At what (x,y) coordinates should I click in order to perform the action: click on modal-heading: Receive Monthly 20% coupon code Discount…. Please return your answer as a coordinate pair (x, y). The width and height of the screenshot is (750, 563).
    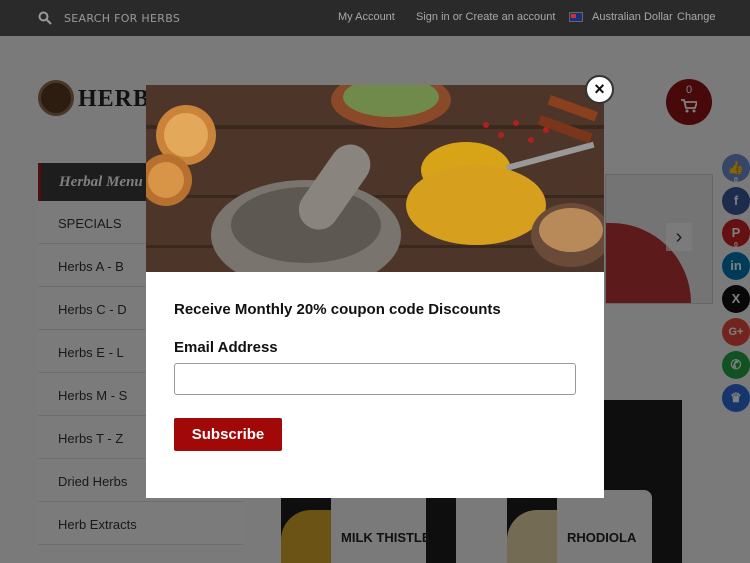
    Looking at the image, I should click on (337, 309).